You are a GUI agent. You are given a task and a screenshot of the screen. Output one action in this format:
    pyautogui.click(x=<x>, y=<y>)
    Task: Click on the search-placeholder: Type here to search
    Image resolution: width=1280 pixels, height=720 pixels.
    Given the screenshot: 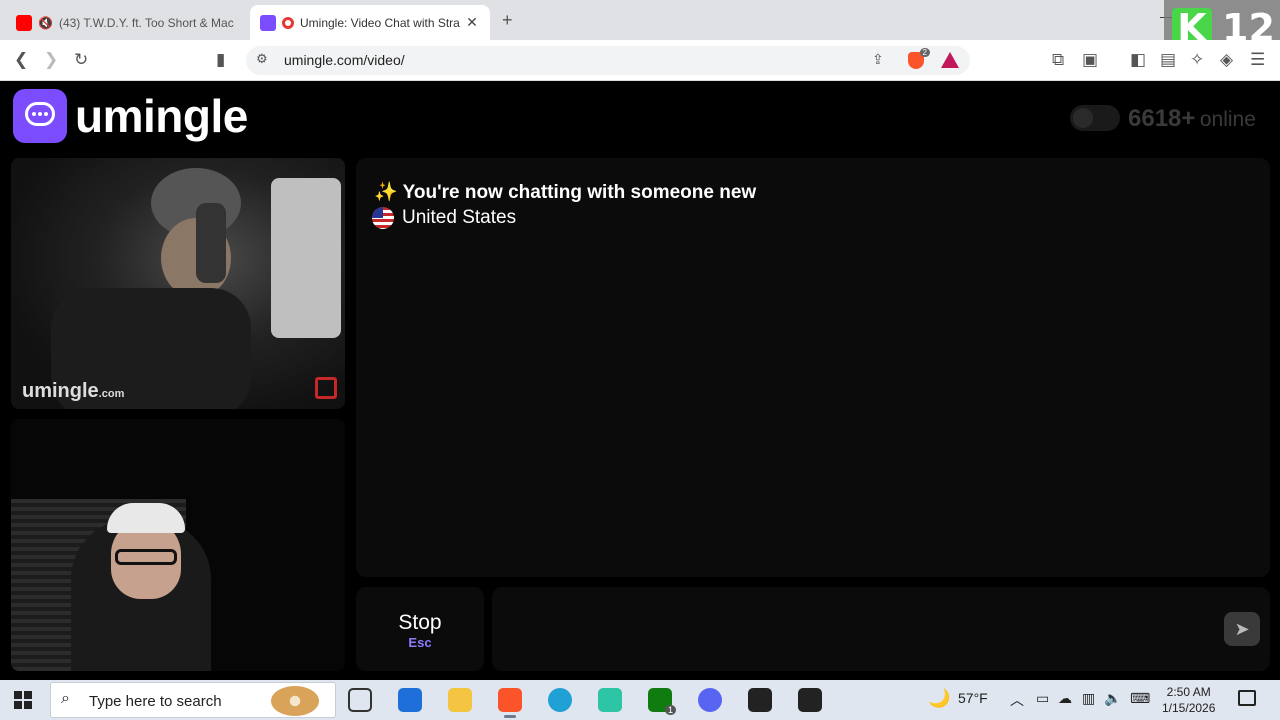 What is the action you would take?
    pyautogui.click(x=155, y=701)
    